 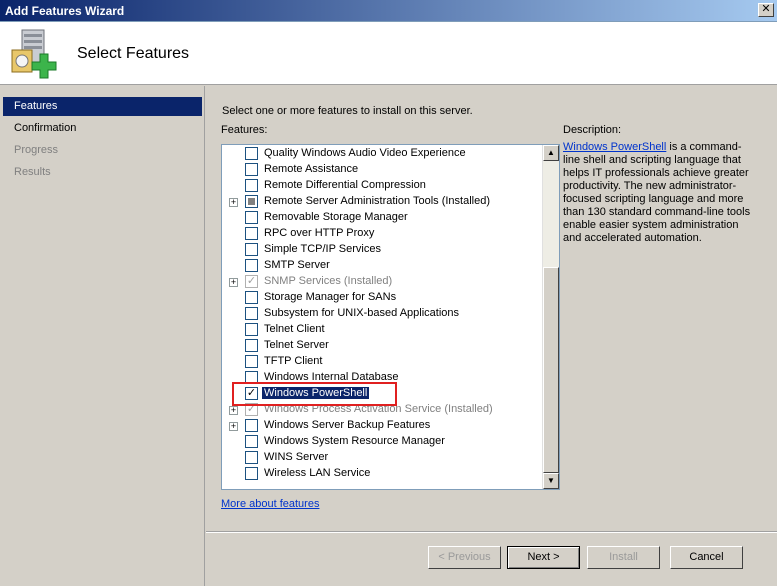 I want to click on feature-row: Removable Storage Manager, so click(x=381, y=218).